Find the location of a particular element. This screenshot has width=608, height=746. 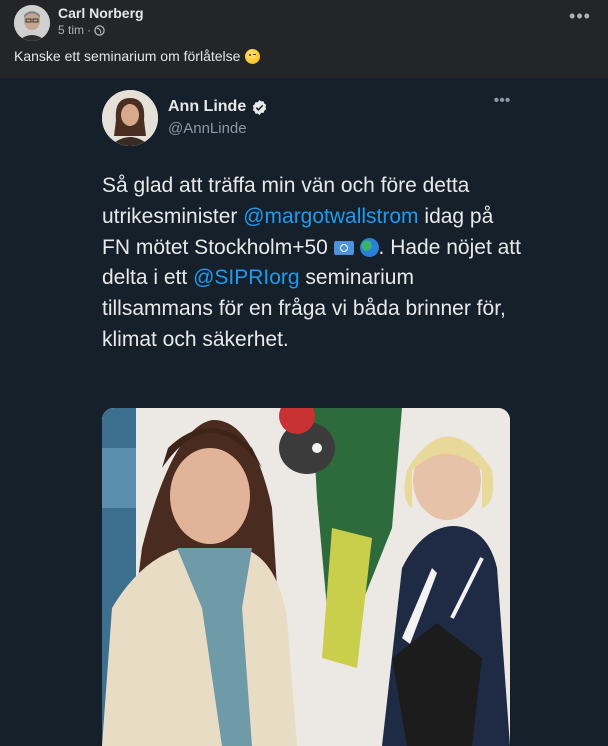

tweet-author-avatar is located at coordinates (130, 118).